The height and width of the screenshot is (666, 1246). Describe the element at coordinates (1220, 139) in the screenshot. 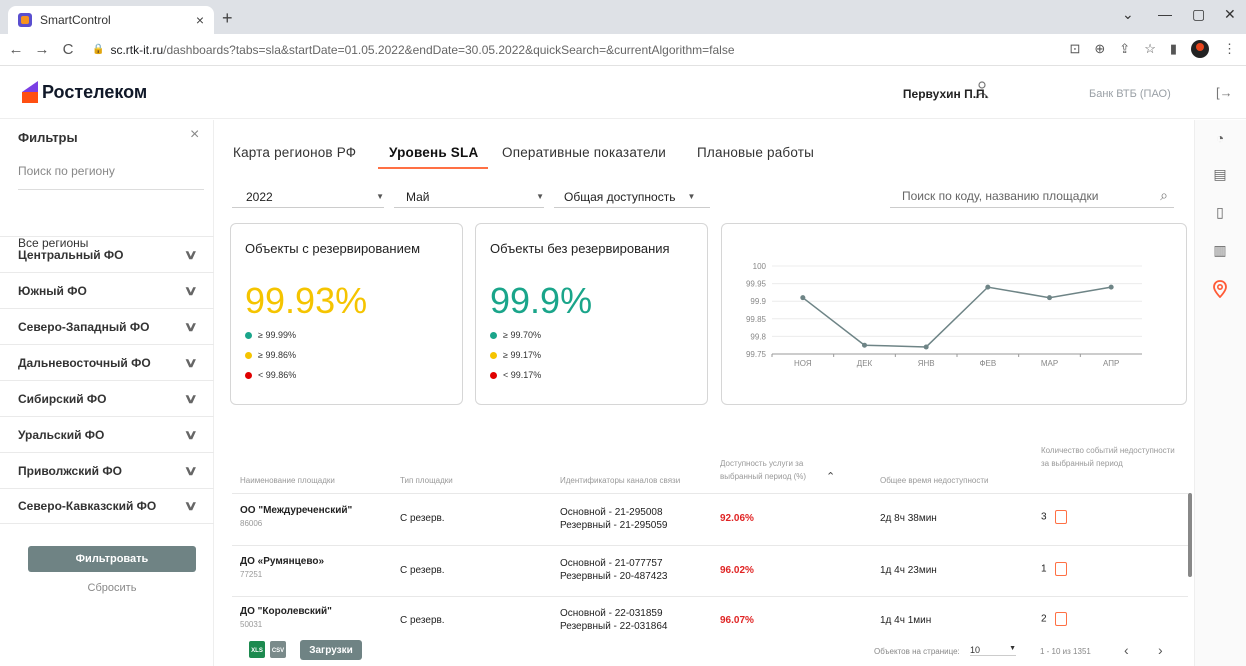

I see `pie-chart-icon: ◔` at that location.